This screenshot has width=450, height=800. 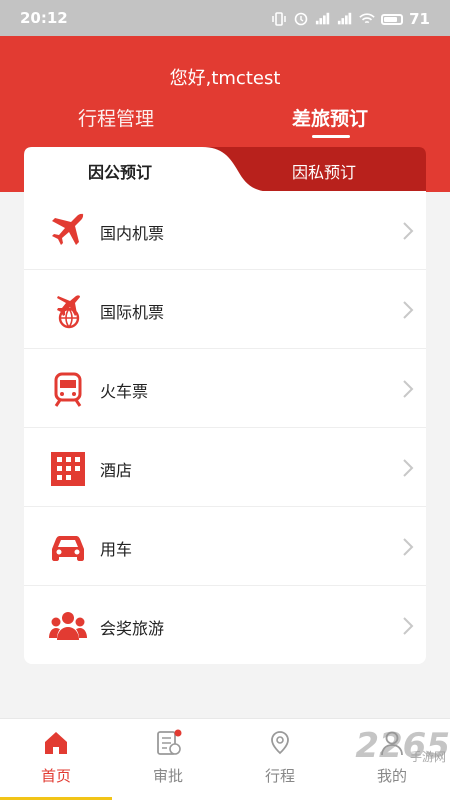 I want to click on booking-tabs-background, so click(x=225, y=169).